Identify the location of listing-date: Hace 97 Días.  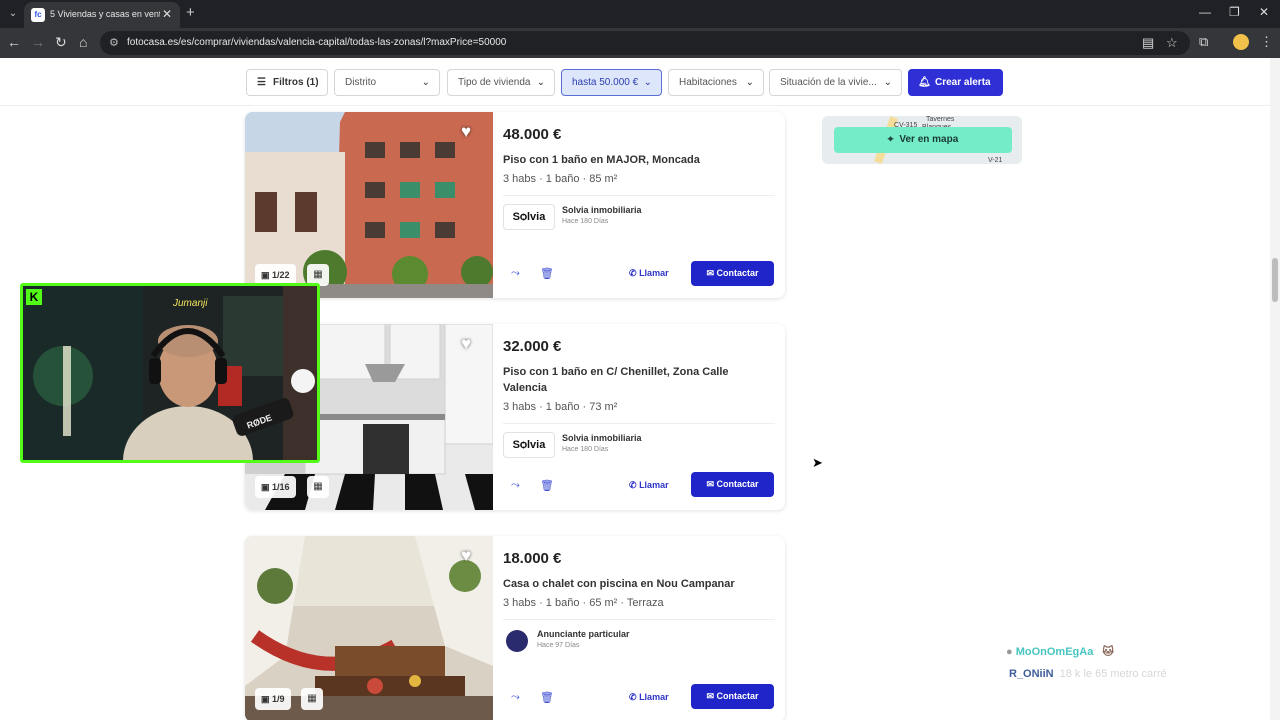
(558, 645).